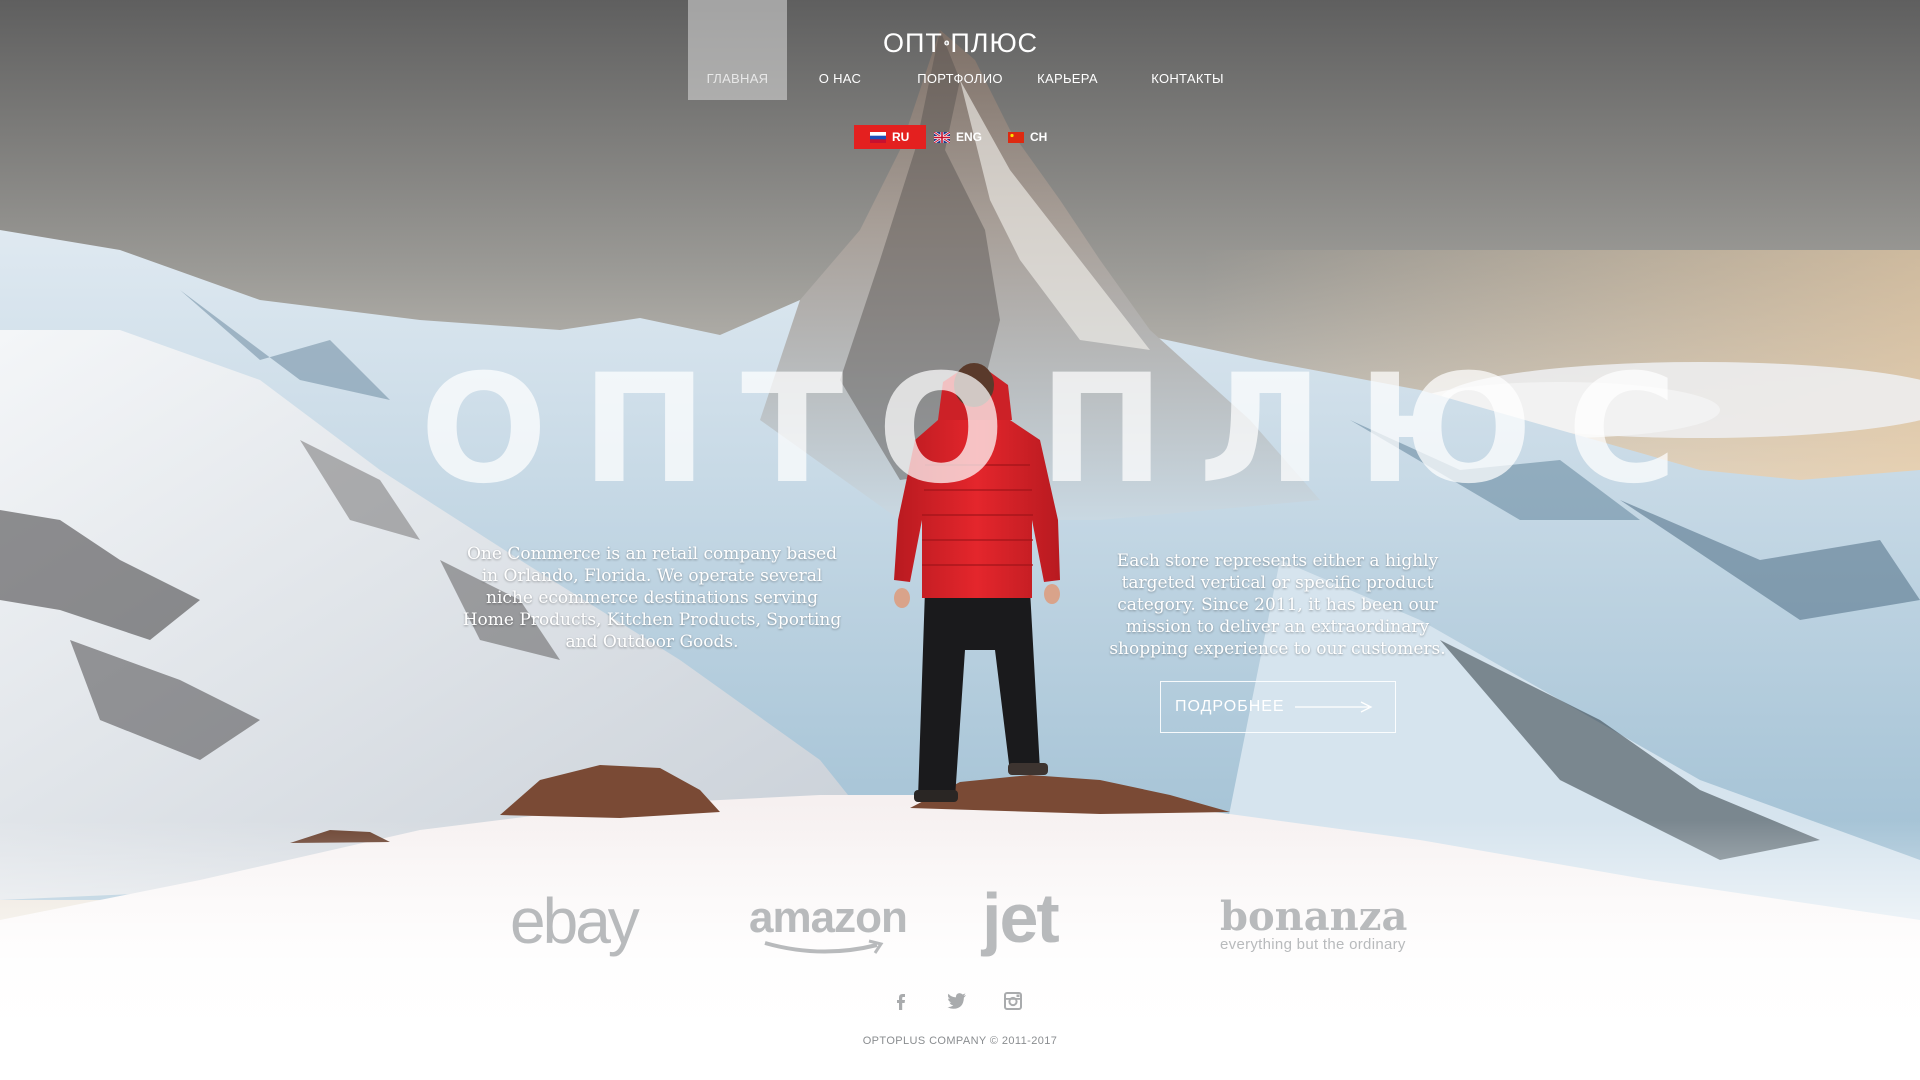 The width and height of the screenshot is (1920, 1080). What do you see at coordinates (1313, 944) in the screenshot?
I see `bonanza-tagline: everything but the ordinary` at bounding box center [1313, 944].